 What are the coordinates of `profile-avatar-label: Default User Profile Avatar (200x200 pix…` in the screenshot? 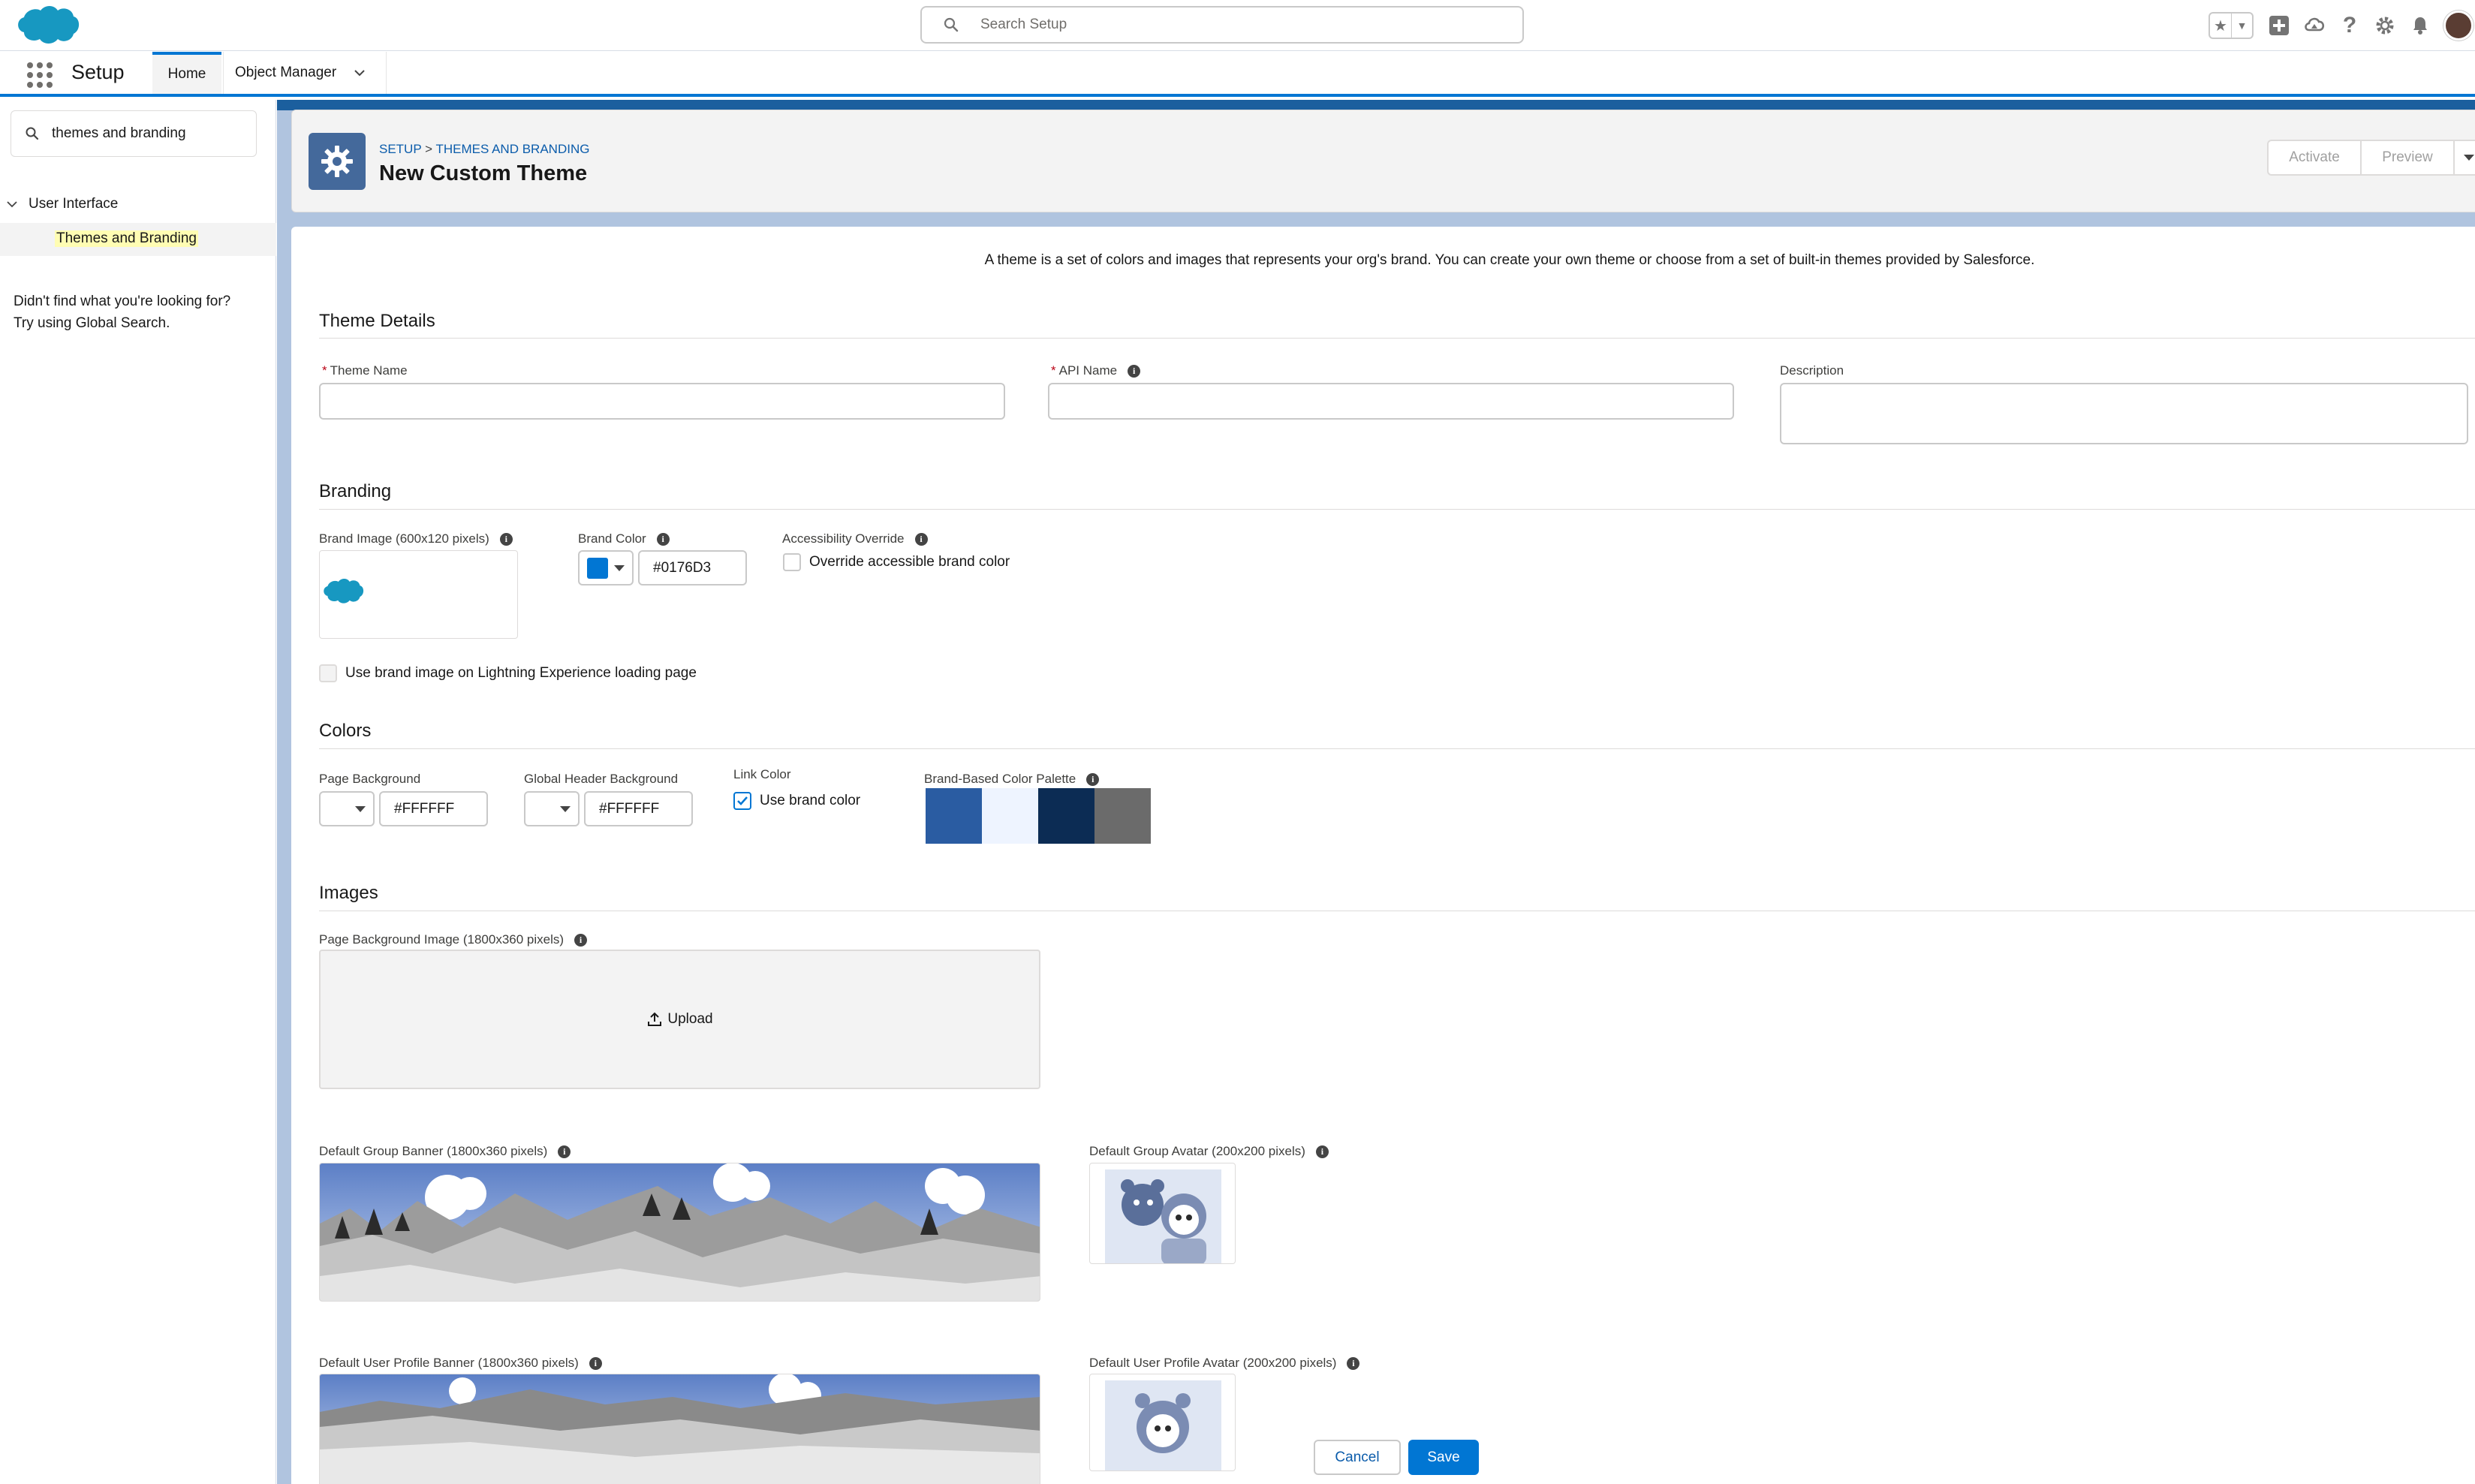 It's located at (1224, 1363).